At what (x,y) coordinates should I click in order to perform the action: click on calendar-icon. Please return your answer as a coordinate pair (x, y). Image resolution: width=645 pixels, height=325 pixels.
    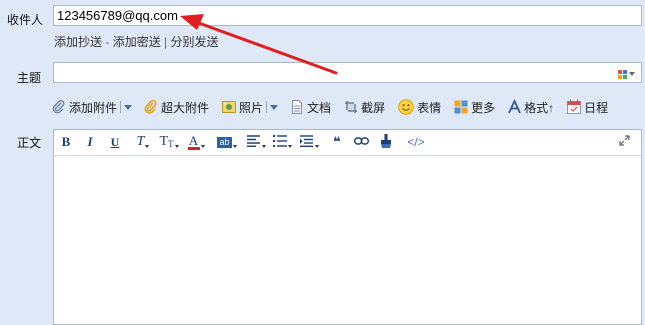
    Looking at the image, I should click on (574, 107).